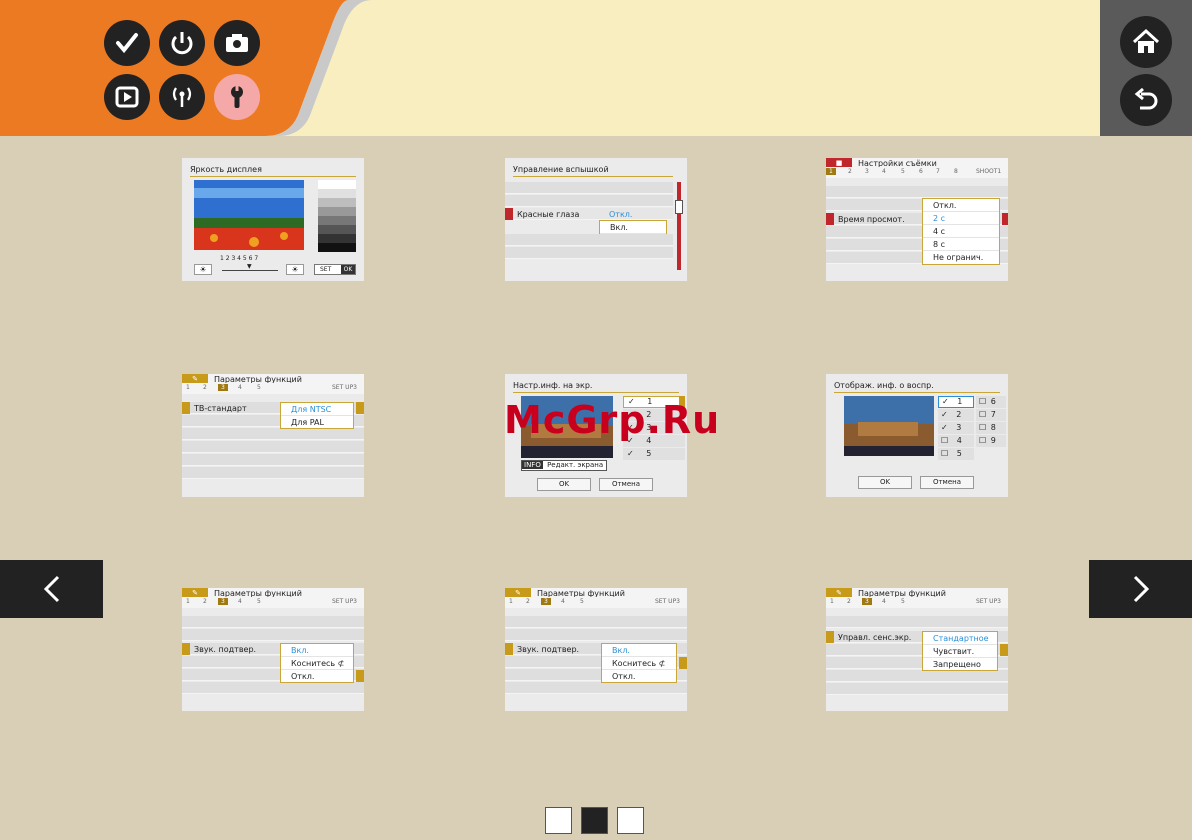 The width and height of the screenshot is (1192, 840). What do you see at coordinates (509, 214) in the screenshot?
I see `row-highlight` at bounding box center [509, 214].